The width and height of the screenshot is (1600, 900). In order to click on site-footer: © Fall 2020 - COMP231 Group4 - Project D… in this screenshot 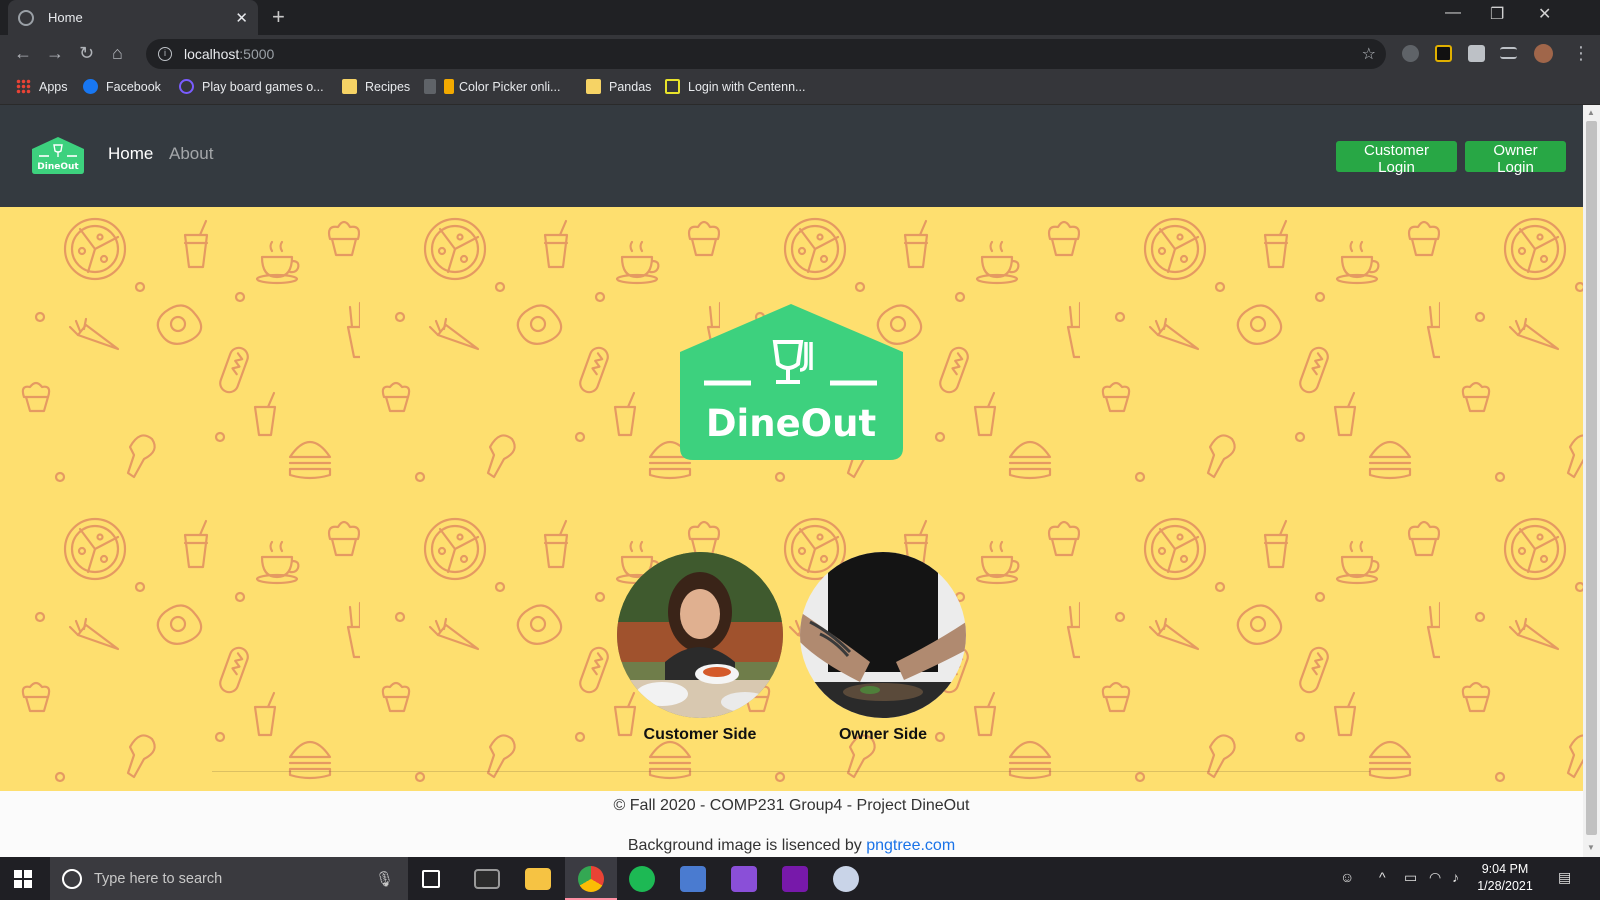, I will do `click(791, 824)`.